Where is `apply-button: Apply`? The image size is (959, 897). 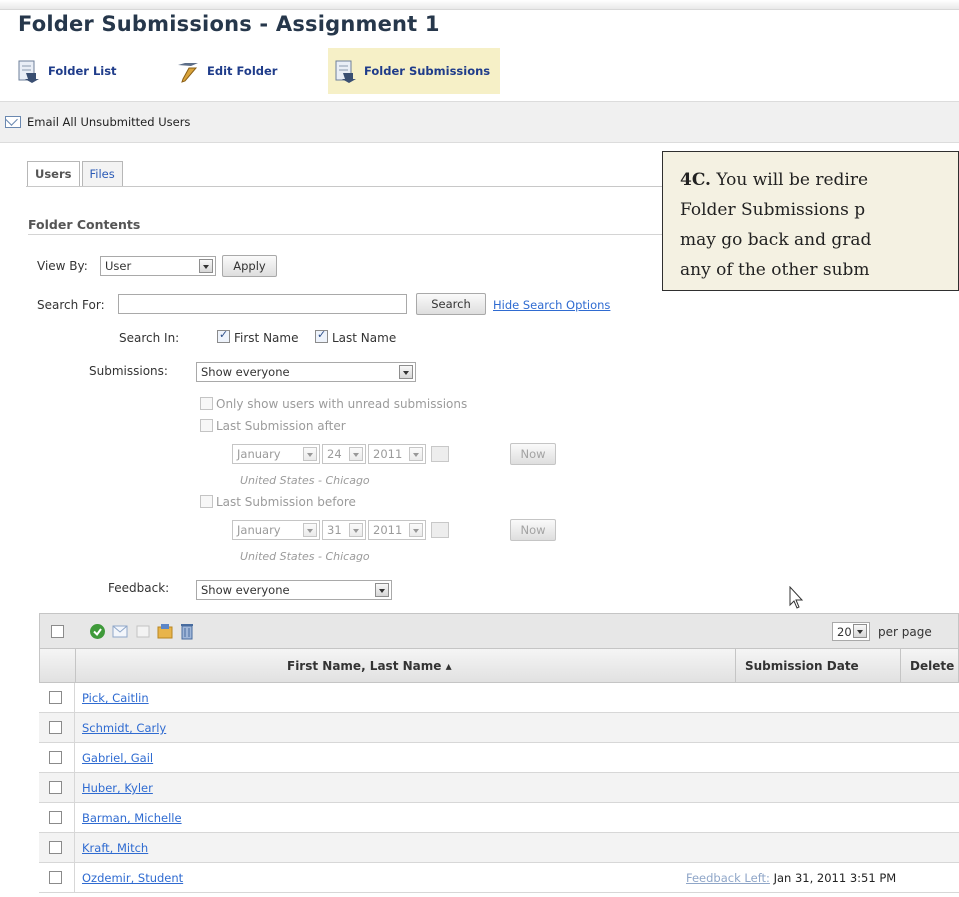 apply-button: Apply is located at coordinates (249, 266).